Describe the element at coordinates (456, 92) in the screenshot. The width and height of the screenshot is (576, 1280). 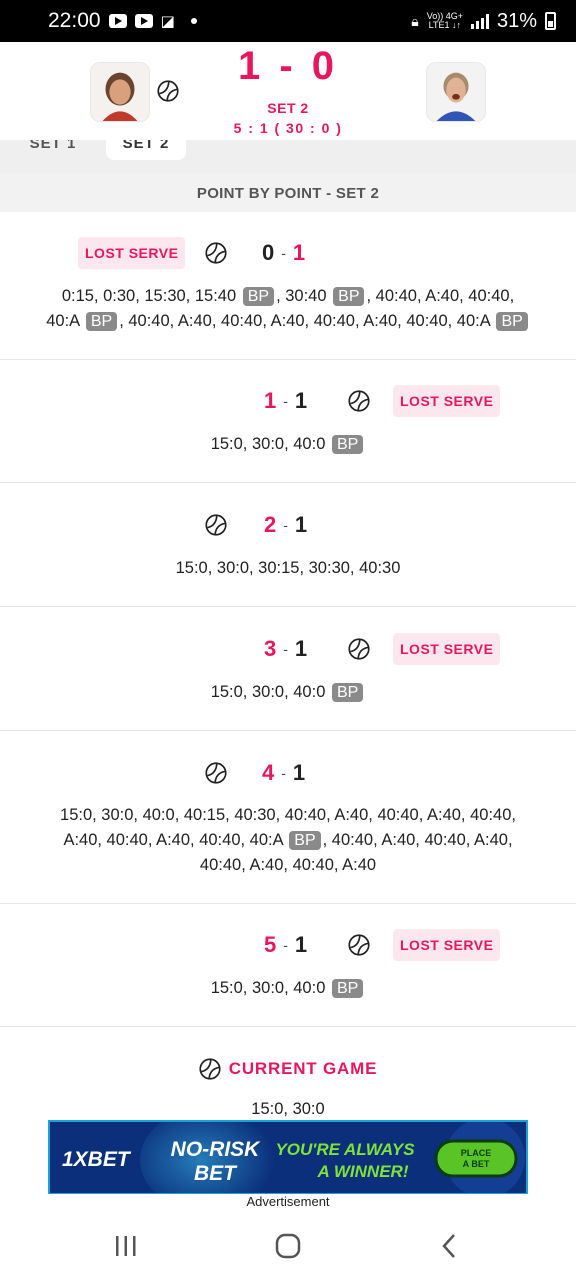
I see `player-2-avatar` at that location.